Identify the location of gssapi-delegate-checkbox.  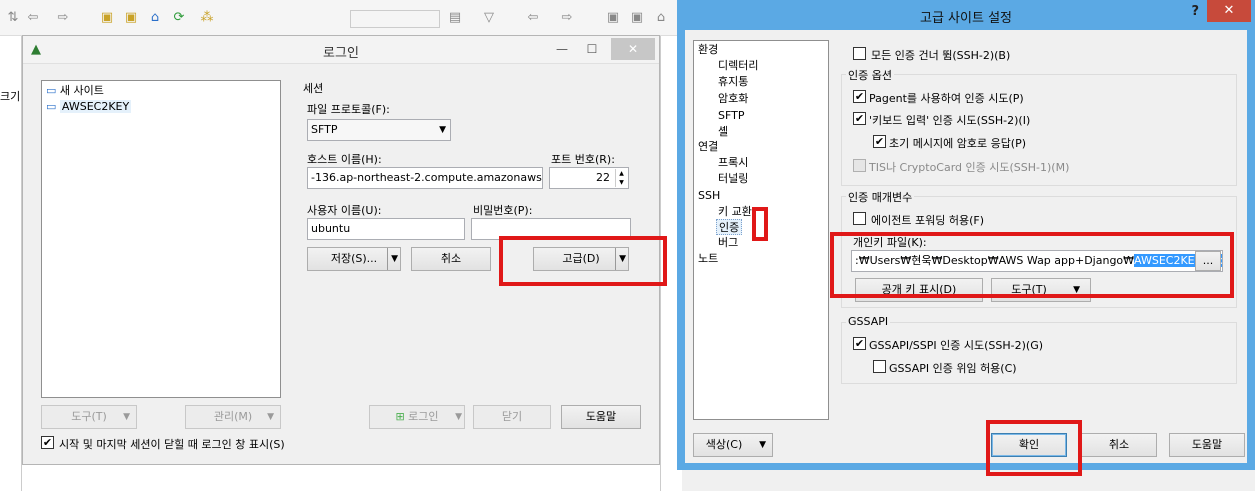
(879, 366).